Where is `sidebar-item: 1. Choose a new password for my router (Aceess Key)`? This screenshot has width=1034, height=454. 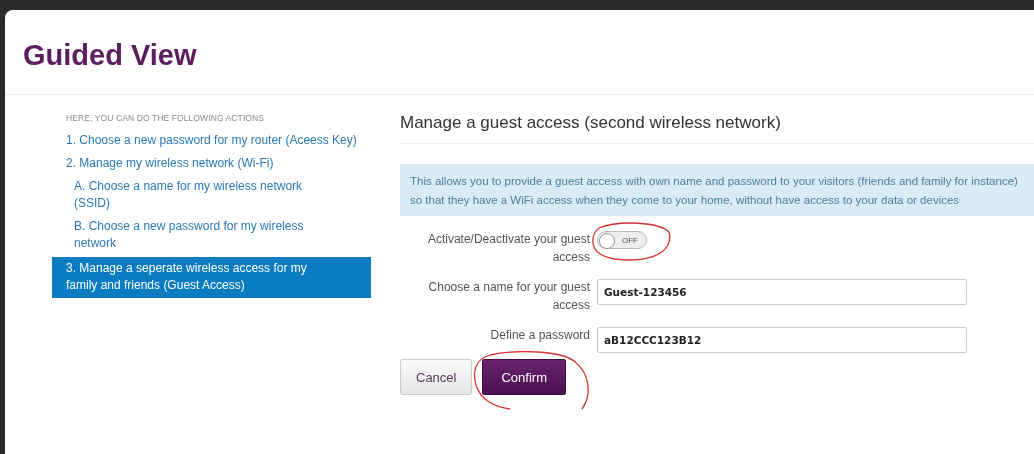
sidebar-item: 1. Choose a new password for my router (Aceess Key) is located at coordinates (211, 140).